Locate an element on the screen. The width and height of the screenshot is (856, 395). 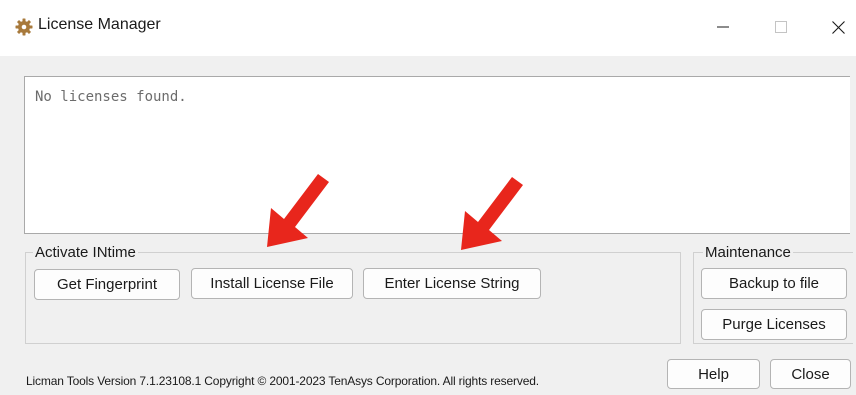
activate-group-label: Activate INtime is located at coordinates (85, 252).